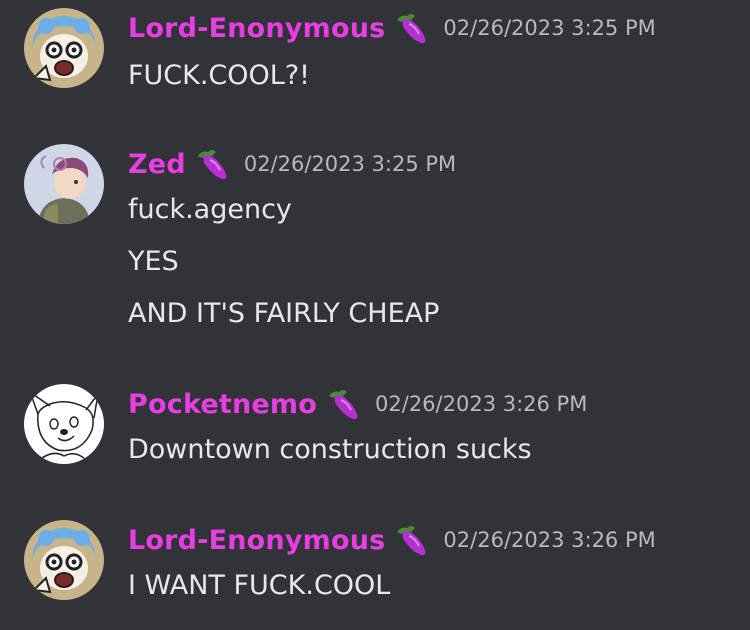  What do you see at coordinates (210, 209) in the screenshot?
I see `message-text: fuck.agency` at bounding box center [210, 209].